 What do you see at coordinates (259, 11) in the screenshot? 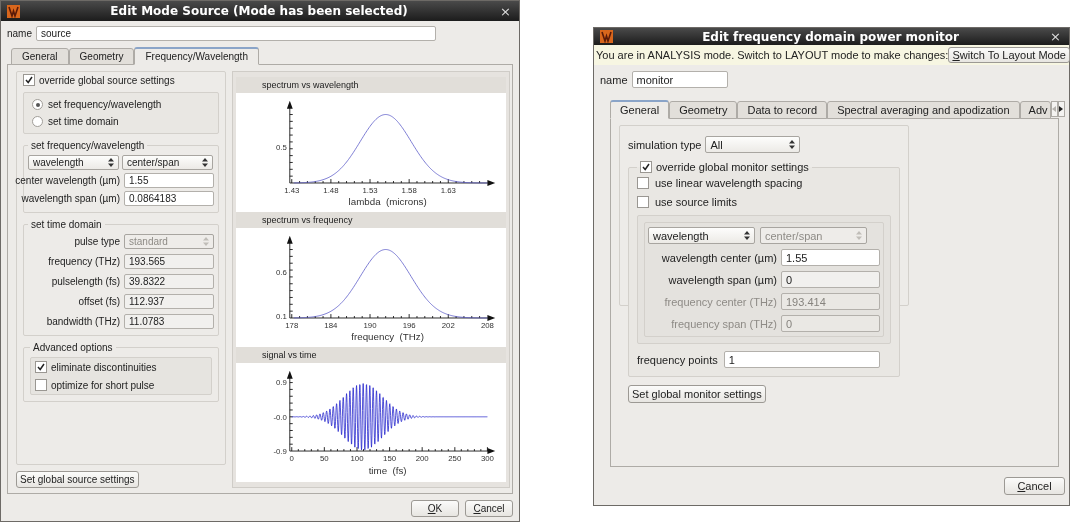
I see `window-title: Edit Mode Source (Mode has been selected)` at bounding box center [259, 11].